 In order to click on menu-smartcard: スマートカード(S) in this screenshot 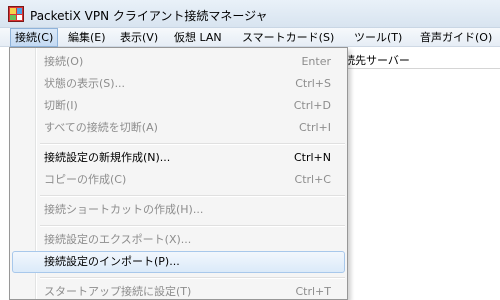, I will do `click(288, 37)`.